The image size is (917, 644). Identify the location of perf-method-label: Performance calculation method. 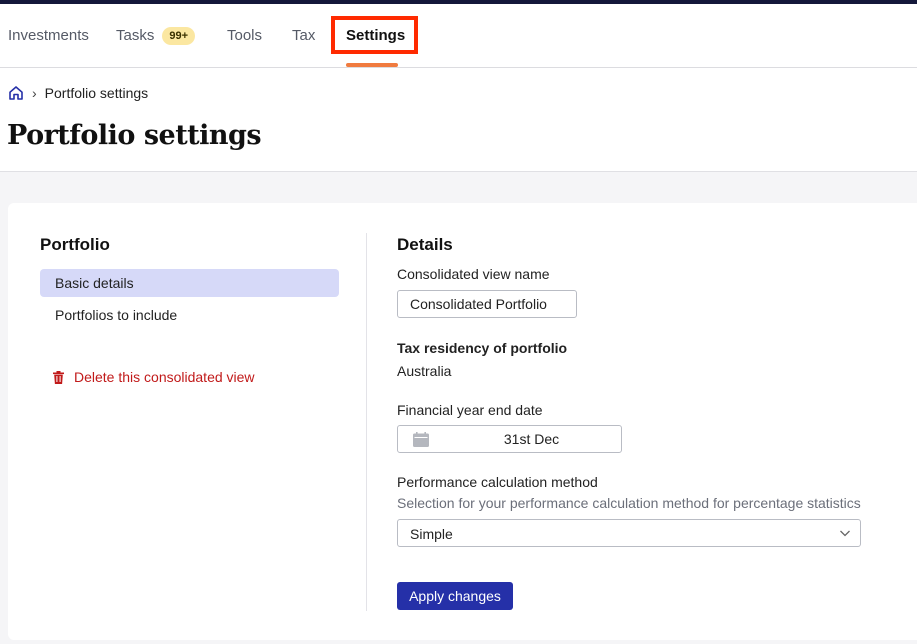
(497, 482).